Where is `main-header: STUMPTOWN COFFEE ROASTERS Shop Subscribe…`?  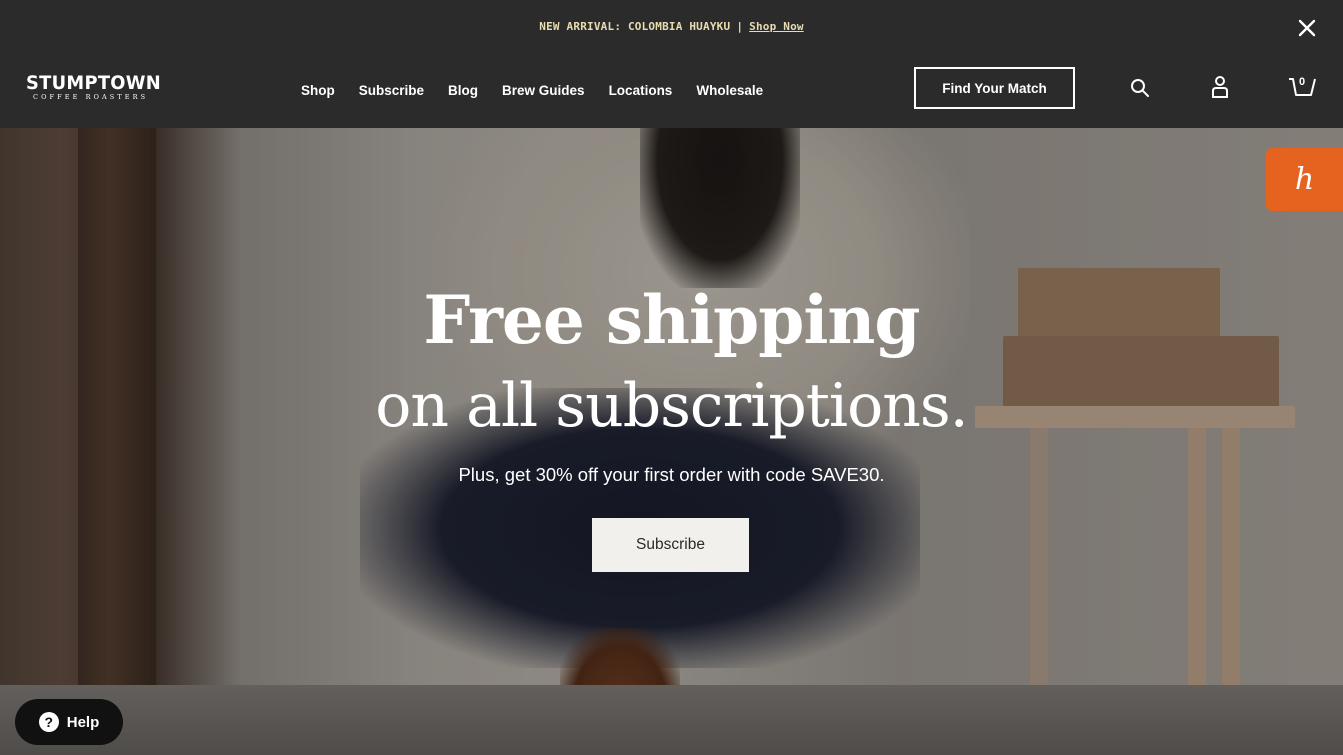 main-header: STUMPTOWN COFFEE ROASTERS Shop Subscribe… is located at coordinates (671, 90).